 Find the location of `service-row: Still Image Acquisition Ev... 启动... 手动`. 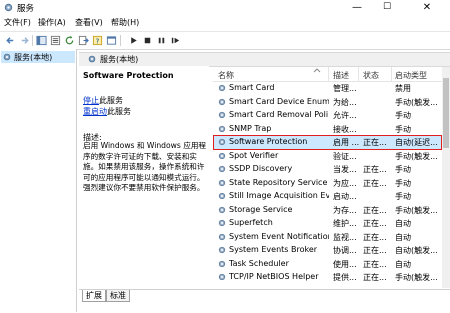

service-row: Still Image Acquisition Ev... 启动... 手动 is located at coordinates (331, 197).